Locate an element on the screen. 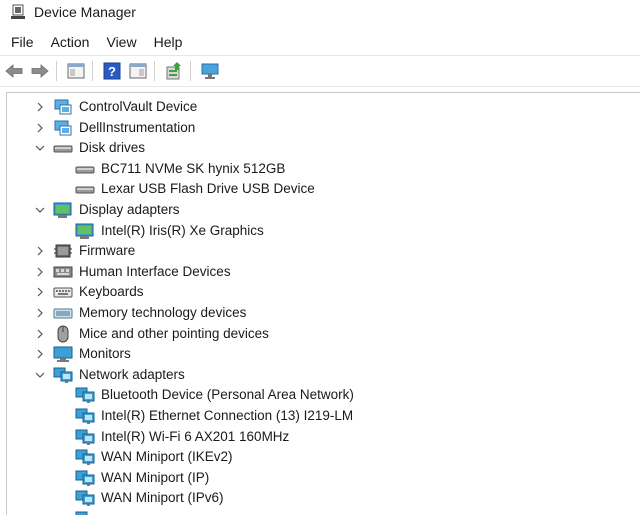 This screenshot has height=515, width=640. back-arrow-icon is located at coordinates (14, 71).